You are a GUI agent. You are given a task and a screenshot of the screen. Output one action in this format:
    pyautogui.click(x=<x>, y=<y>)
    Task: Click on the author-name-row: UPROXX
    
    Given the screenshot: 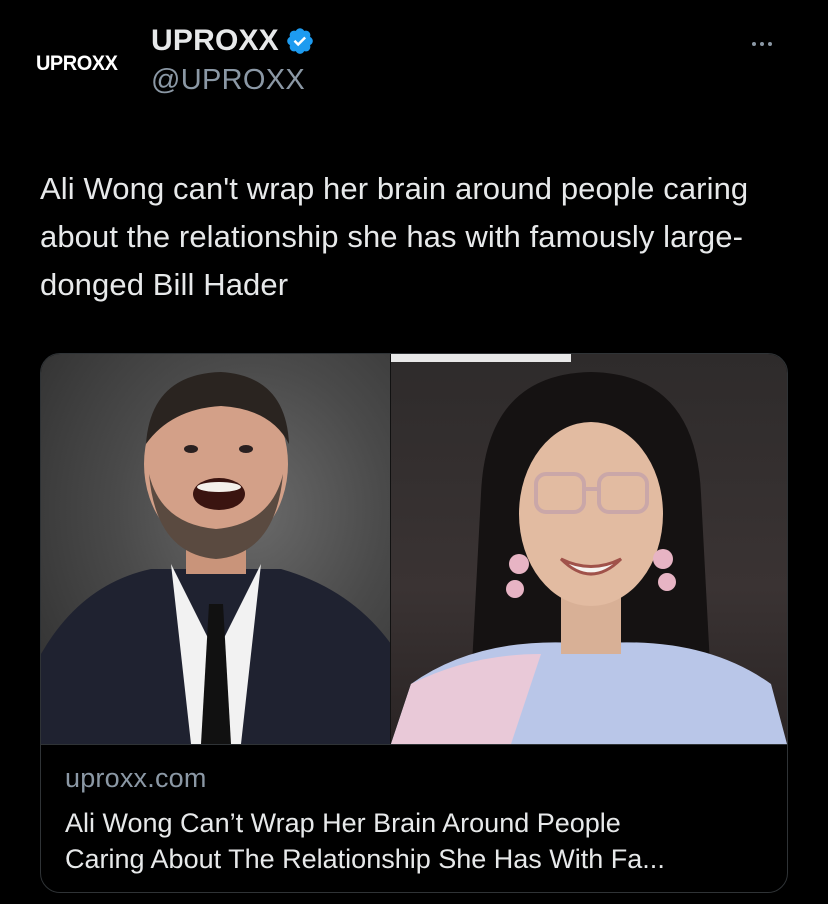 What is the action you would take?
    pyautogui.click(x=233, y=41)
    